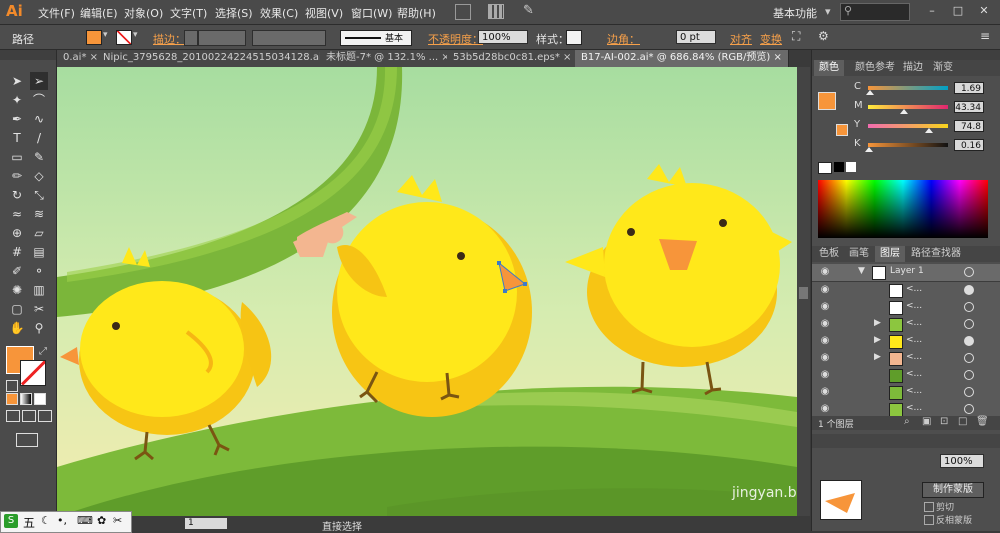 This screenshot has width=1000, height=533. What do you see at coordinates (56, 13) in the screenshot?
I see `menu-file: 文件(F)` at bounding box center [56, 13].